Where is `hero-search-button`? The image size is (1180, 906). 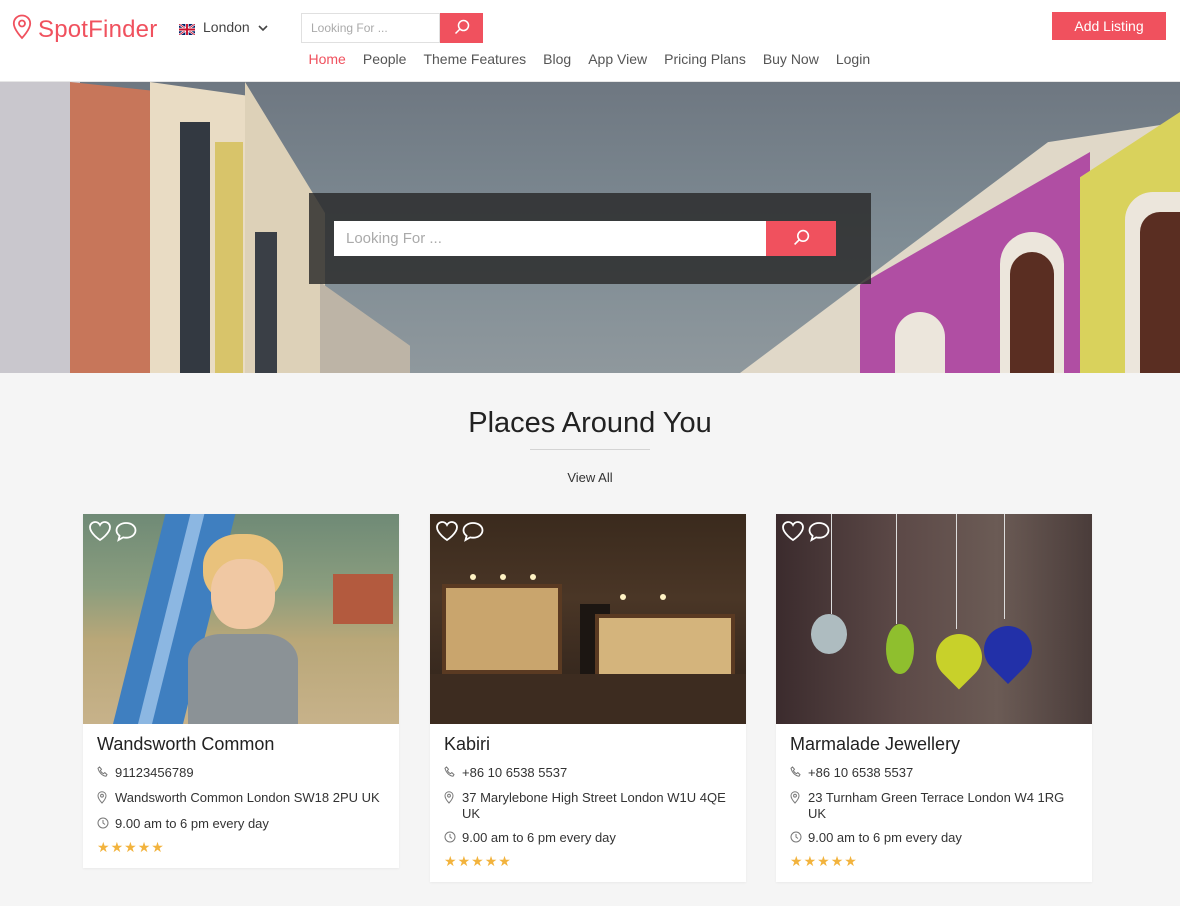
hero-search-button is located at coordinates (801, 238).